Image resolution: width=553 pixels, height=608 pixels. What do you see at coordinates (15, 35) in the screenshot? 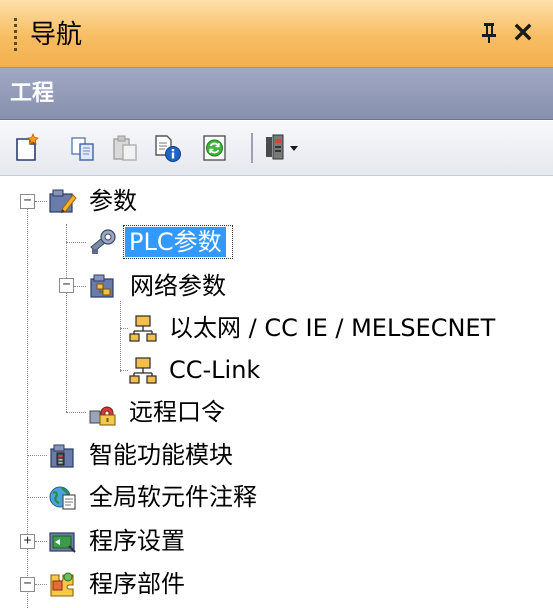
I see `drag-grip-icon` at bounding box center [15, 35].